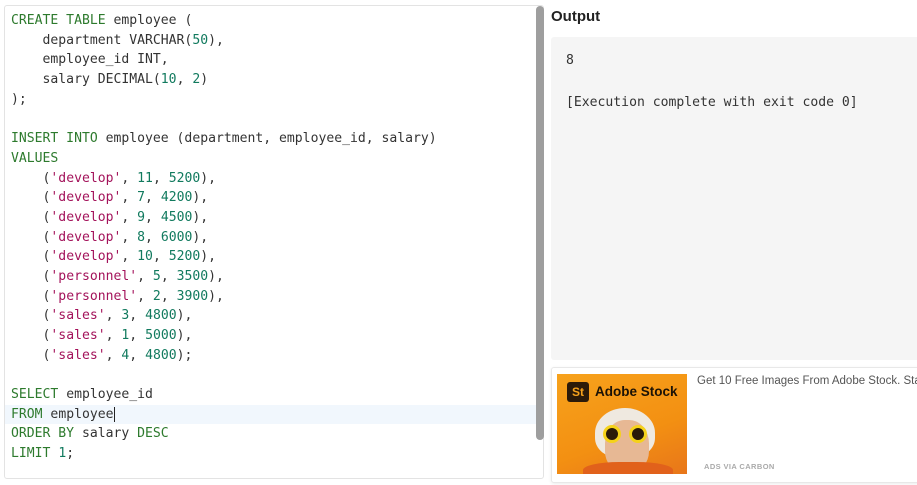  Describe the element at coordinates (176, 198) in the screenshot. I see `sql-number: 4200` at that location.